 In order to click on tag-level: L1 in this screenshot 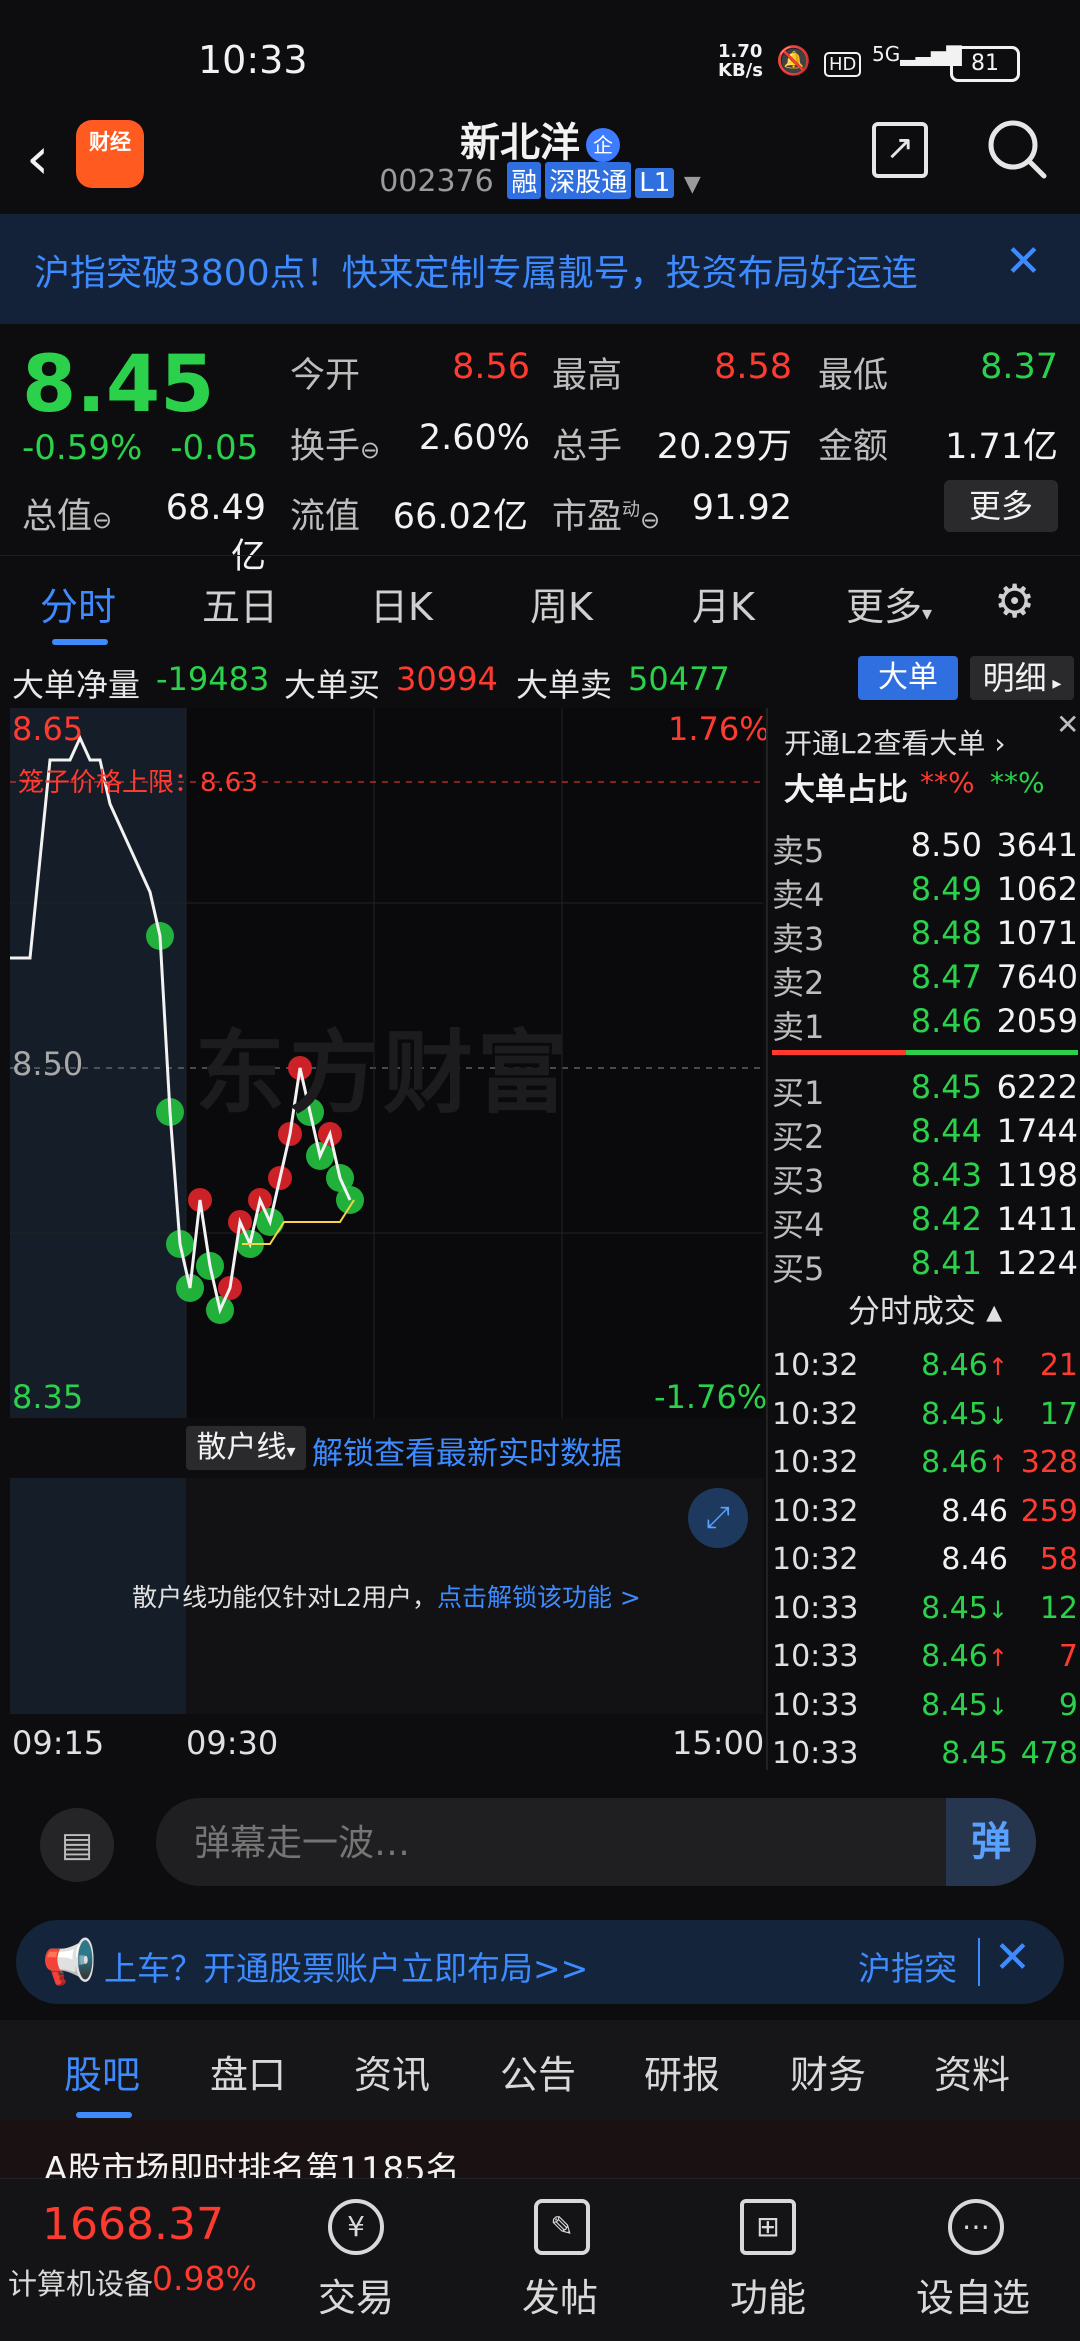, I will do `click(655, 183)`.